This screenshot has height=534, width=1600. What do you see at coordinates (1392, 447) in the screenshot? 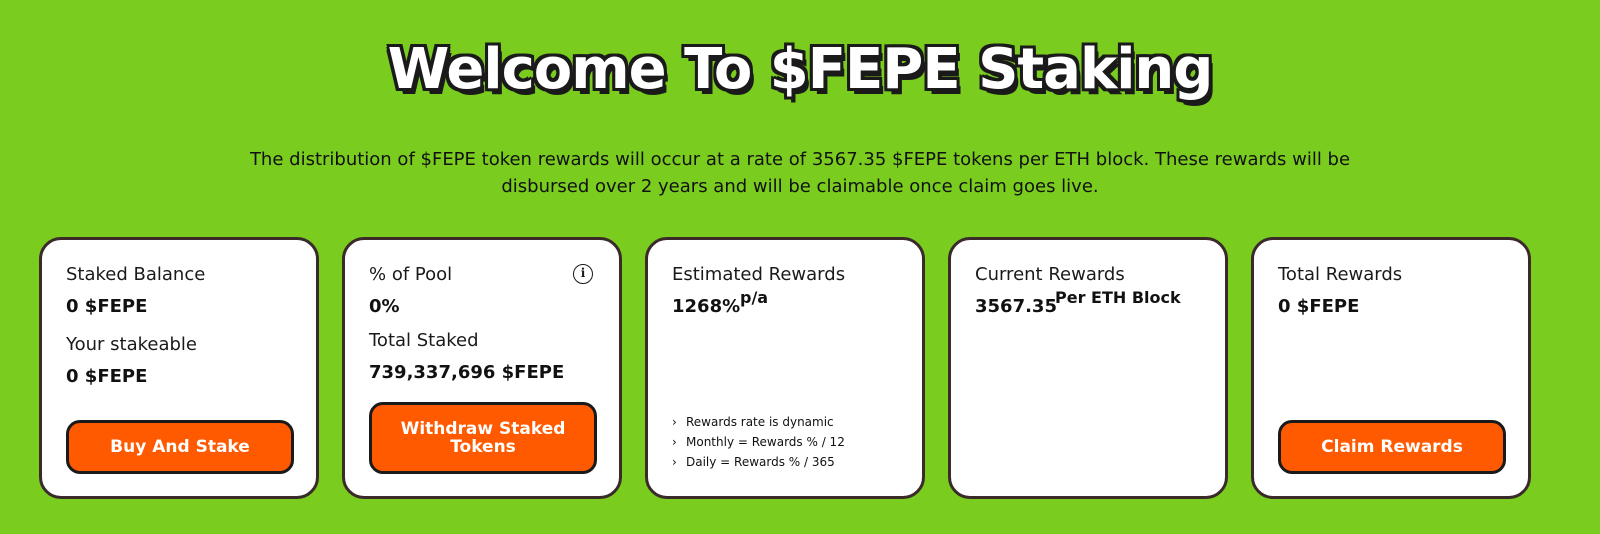
I see `claim-rewards-button: Claim Rewards` at bounding box center [1392, 447].